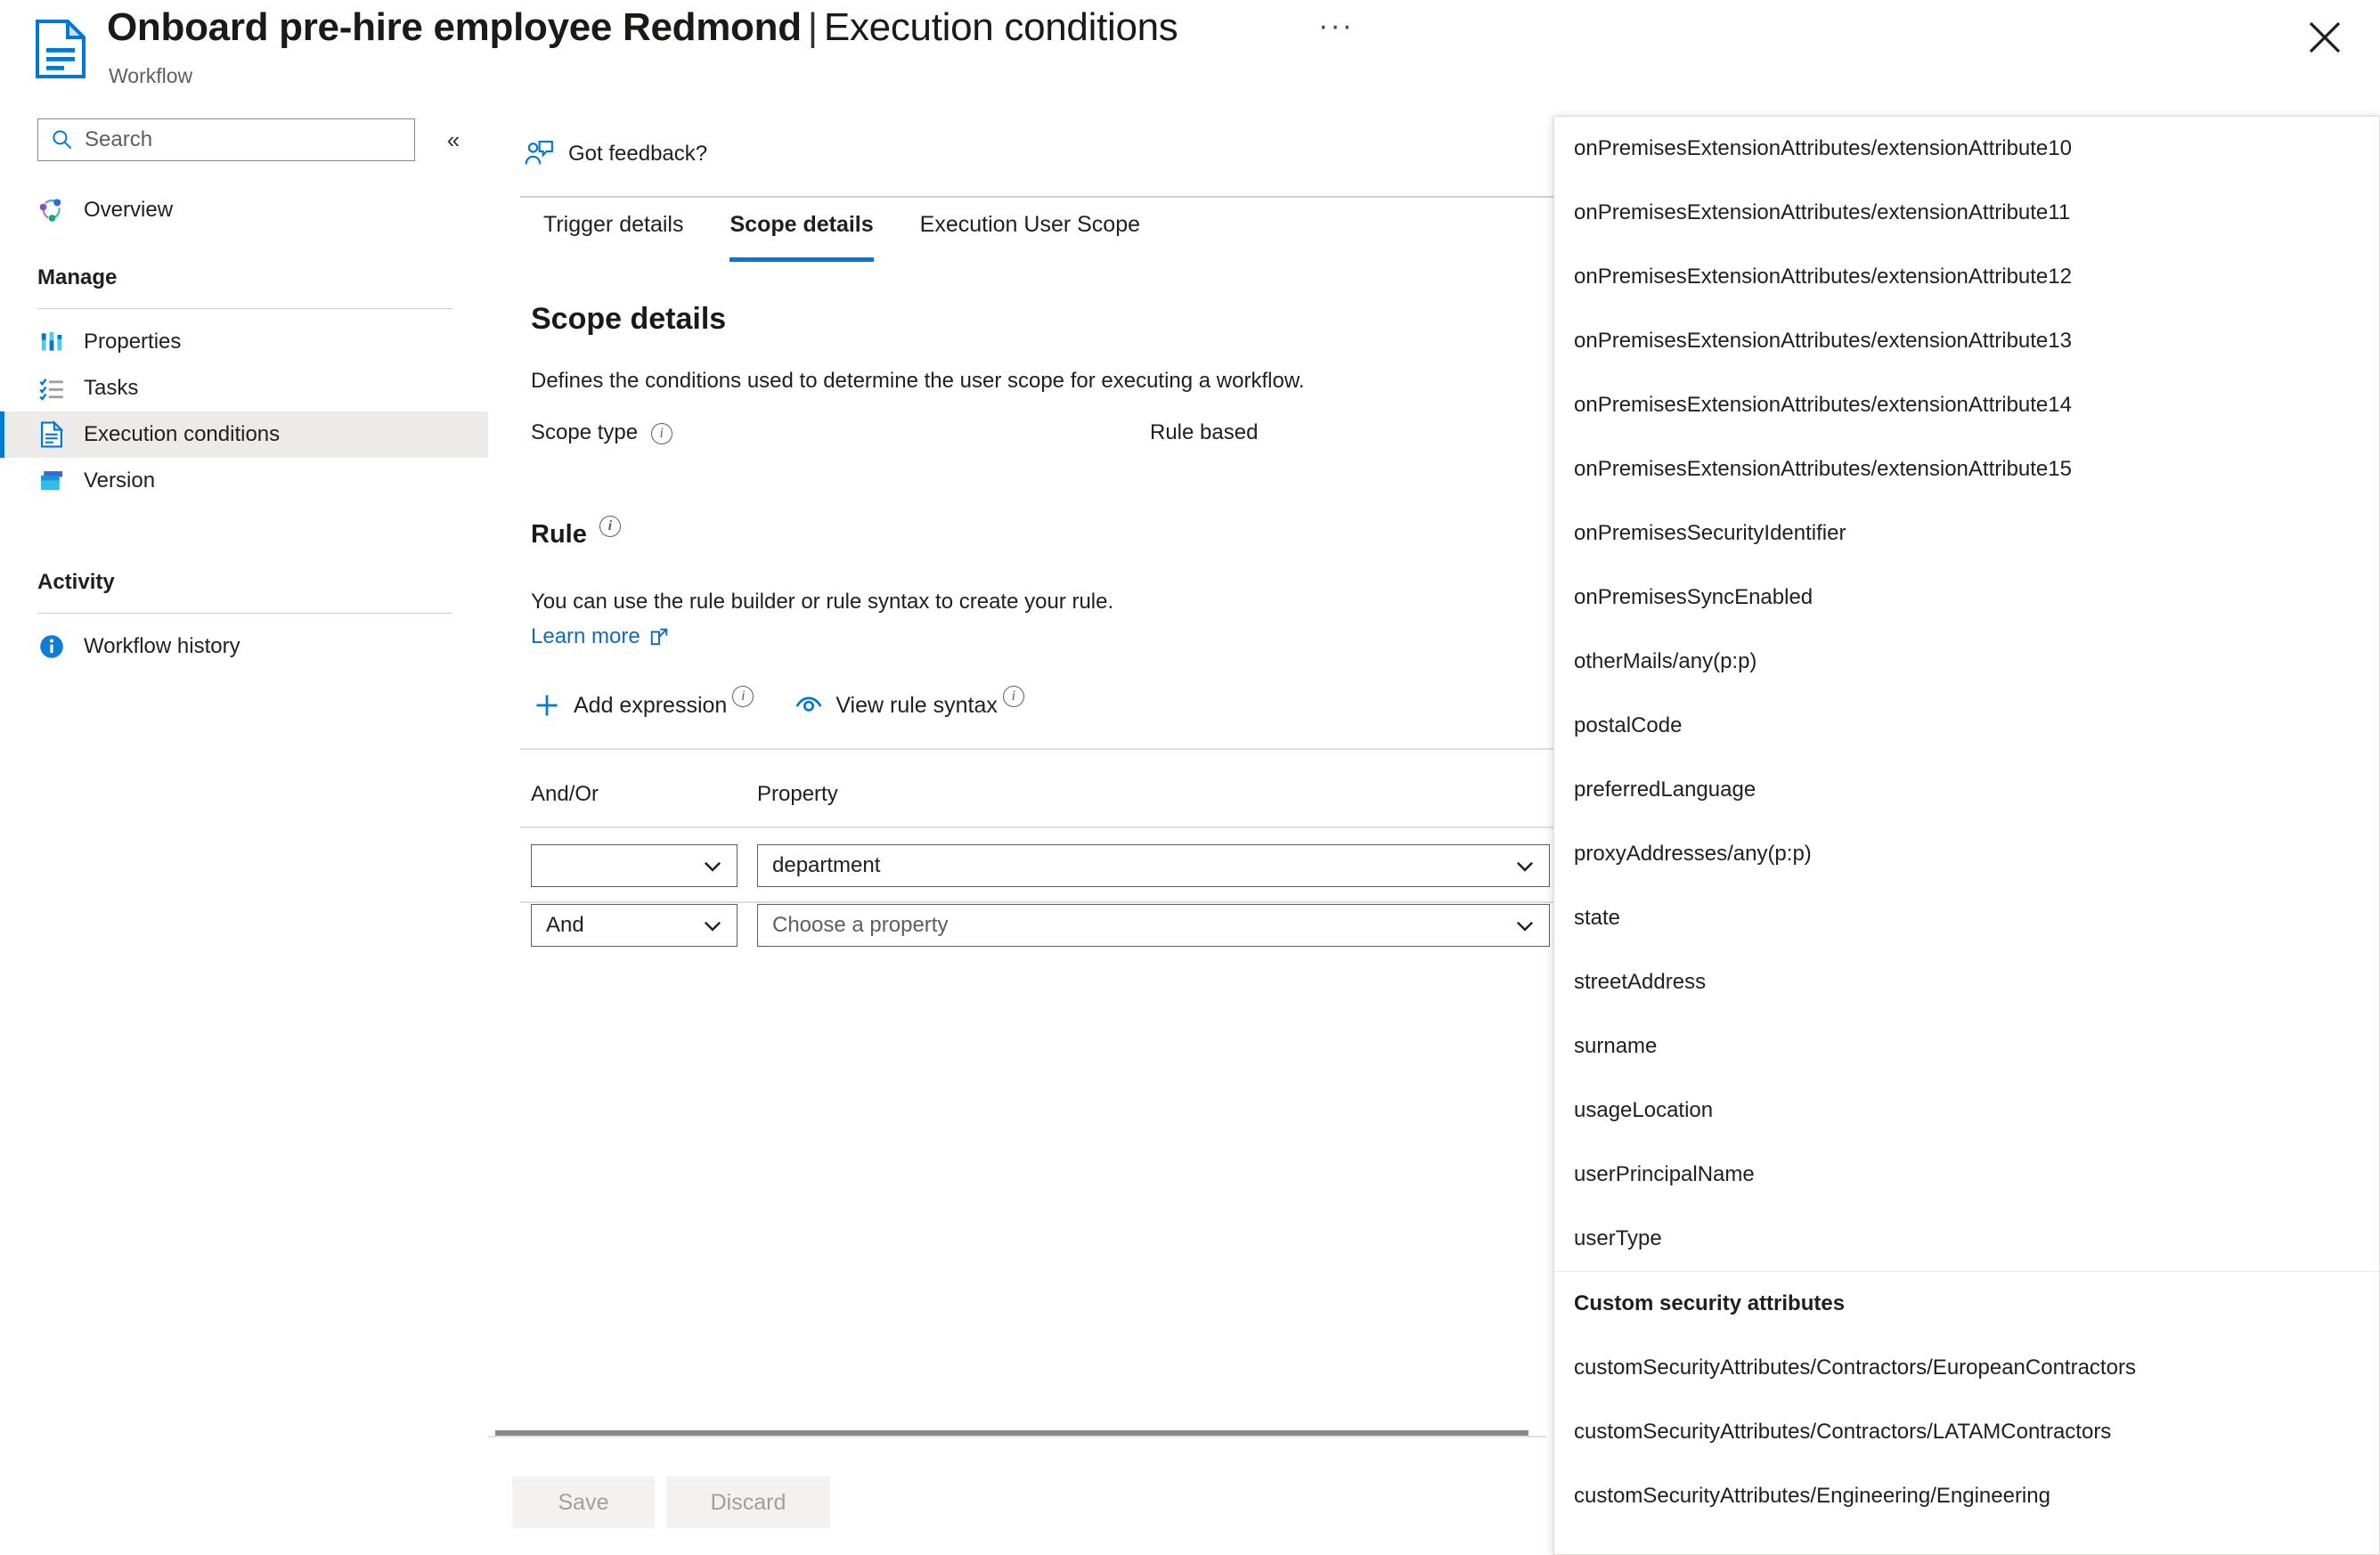 The image size is (2380, 1555). Describe the element at coordinates (917, 705) in the screenshot. I see `view-rule-syntax-label: View rule syntax` at that location.